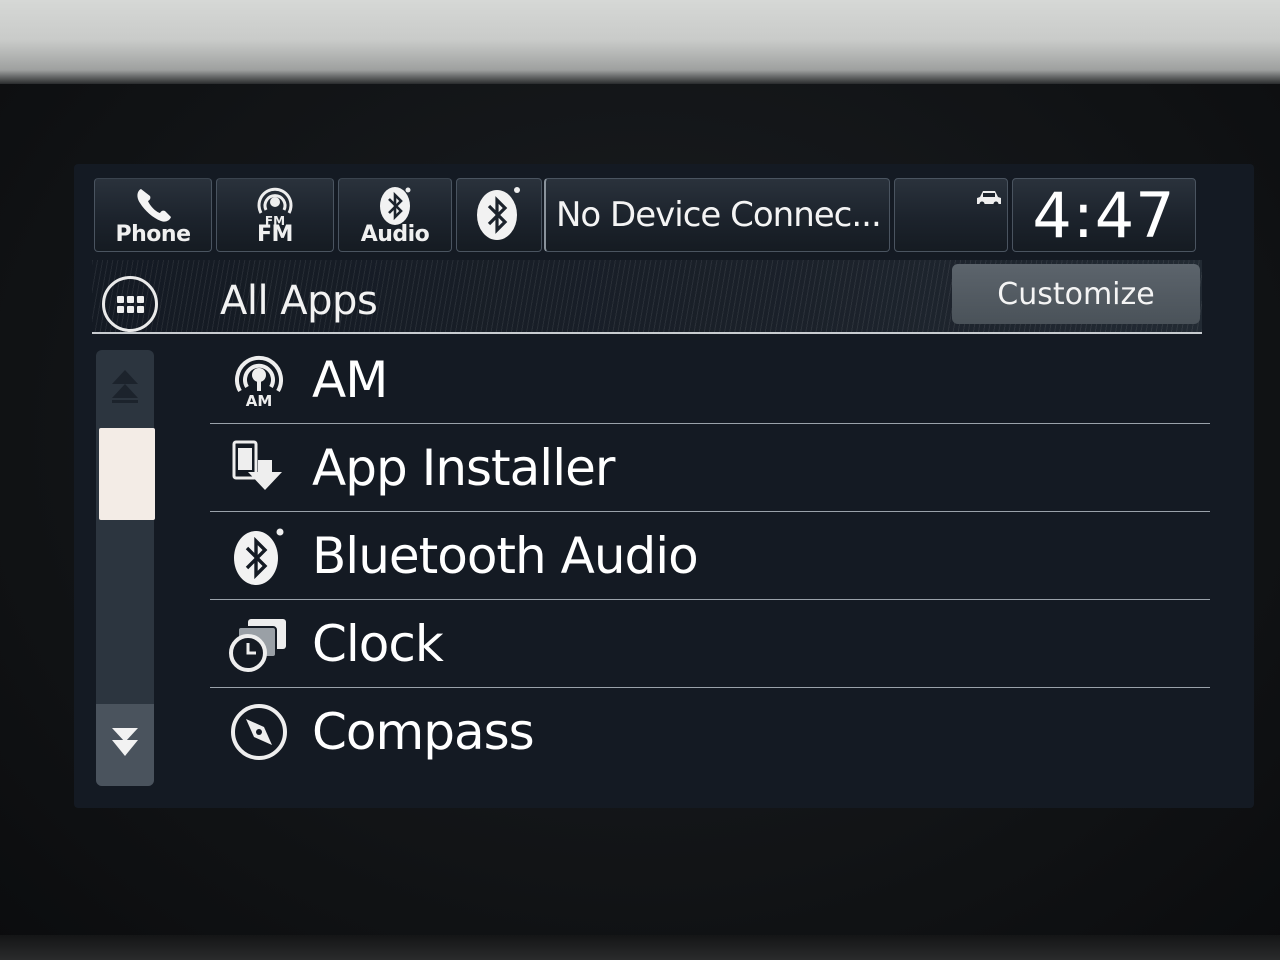  I want to click on scroll-down-icon, so click(125, 745).